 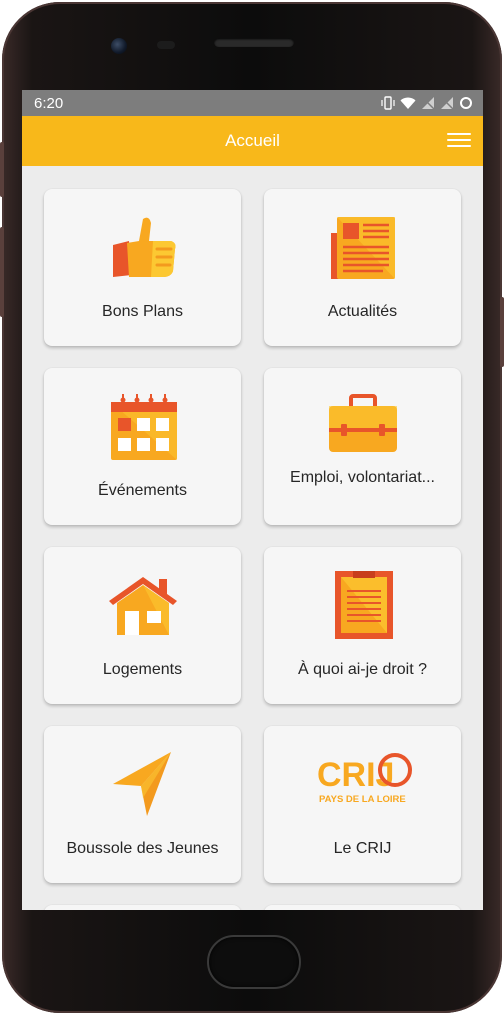 I want to click on tile-logements: Logements, so click(x=142, y=625).